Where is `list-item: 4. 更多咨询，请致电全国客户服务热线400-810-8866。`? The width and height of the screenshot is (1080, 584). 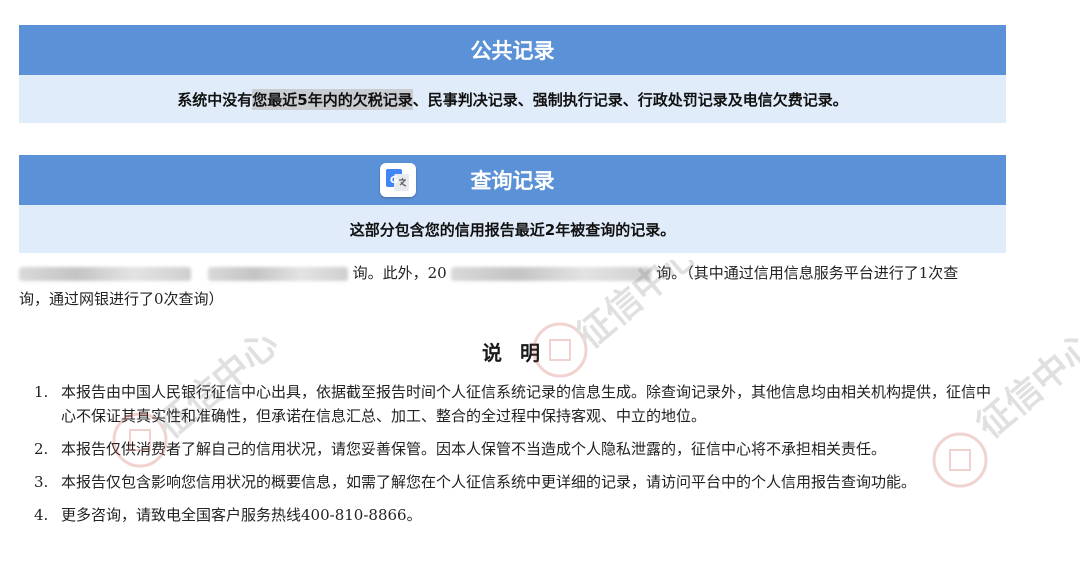
list-item: 4. 更多咨询，请致电全国客户服务热线400-810-8866。 is located at coordinates (518, 515).